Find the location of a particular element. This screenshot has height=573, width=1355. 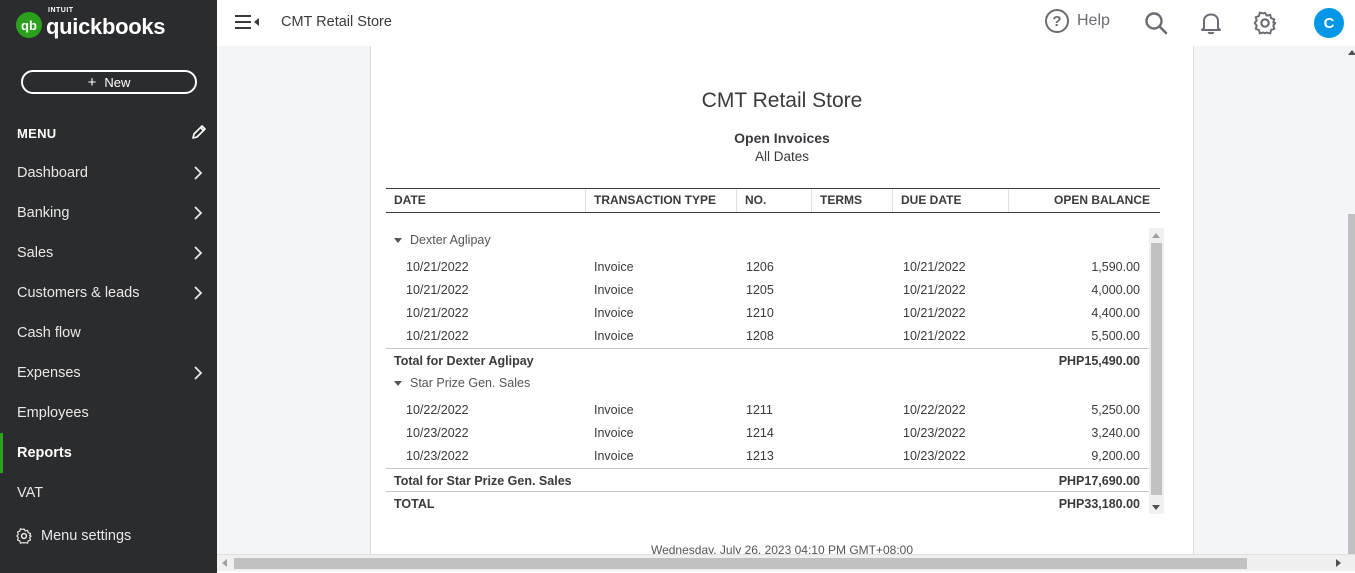

table-row: 10/21/2022 Invoice 1205 10/21/2022 4,000.00 is located at coordinates (775, 290).